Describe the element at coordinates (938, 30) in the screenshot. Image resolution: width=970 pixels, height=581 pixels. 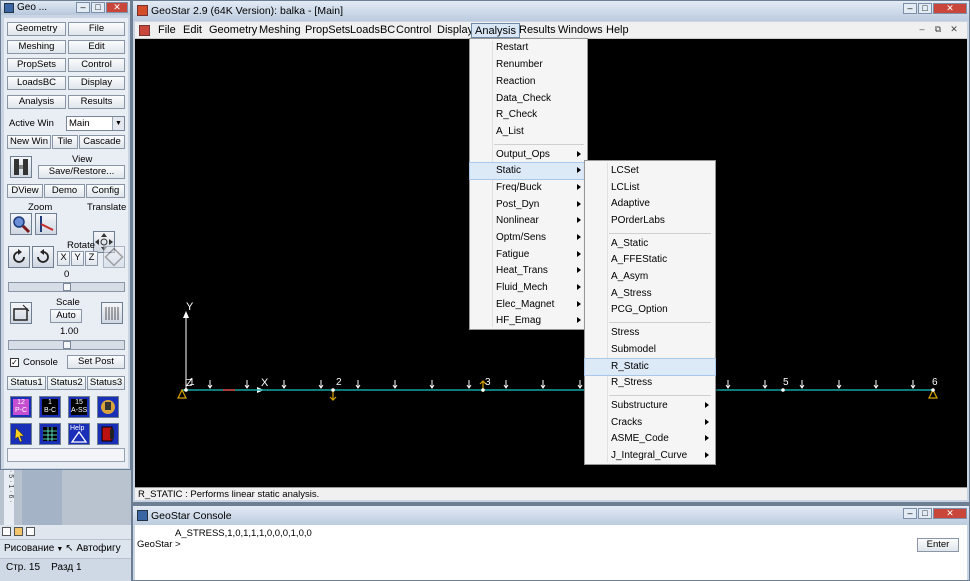
I see `mdi-restore-icon: ⧉` at that location.